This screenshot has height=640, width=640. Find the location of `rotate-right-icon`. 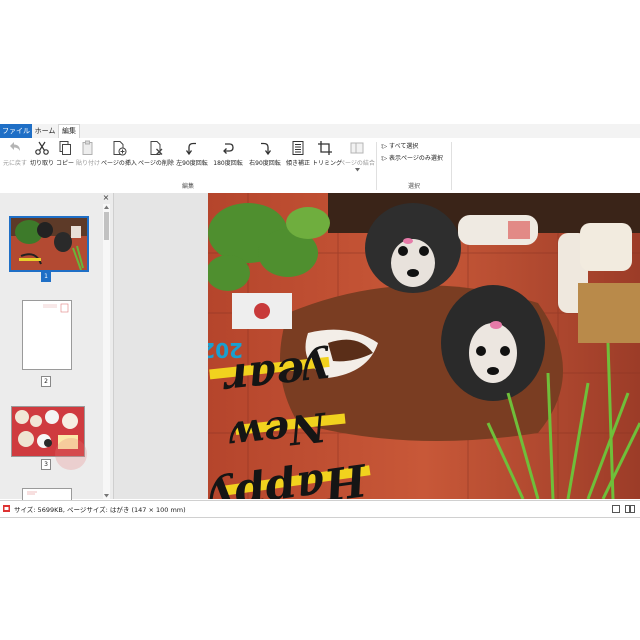

rotate-right-icon is located at coordinates (266, 149).